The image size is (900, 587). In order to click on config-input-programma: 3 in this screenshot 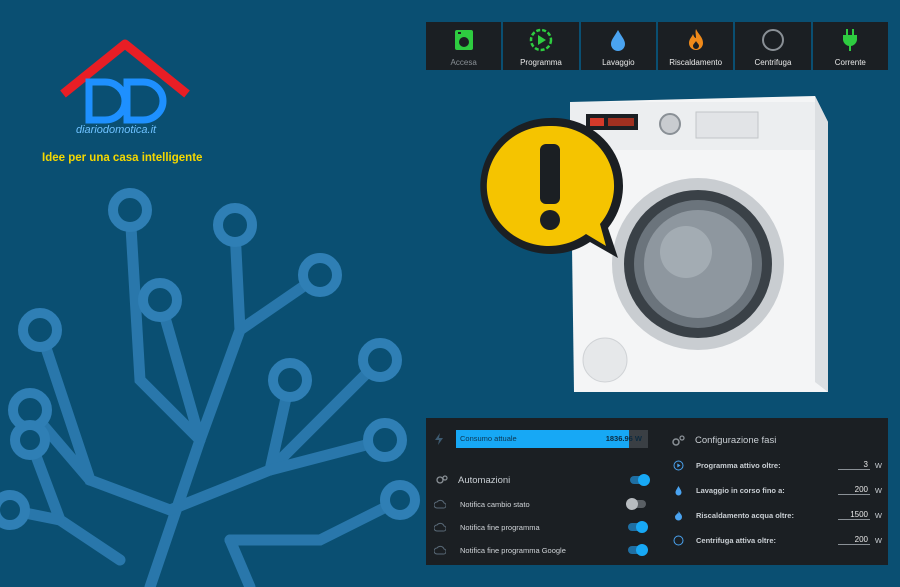, I will do `click(854, 465)`.